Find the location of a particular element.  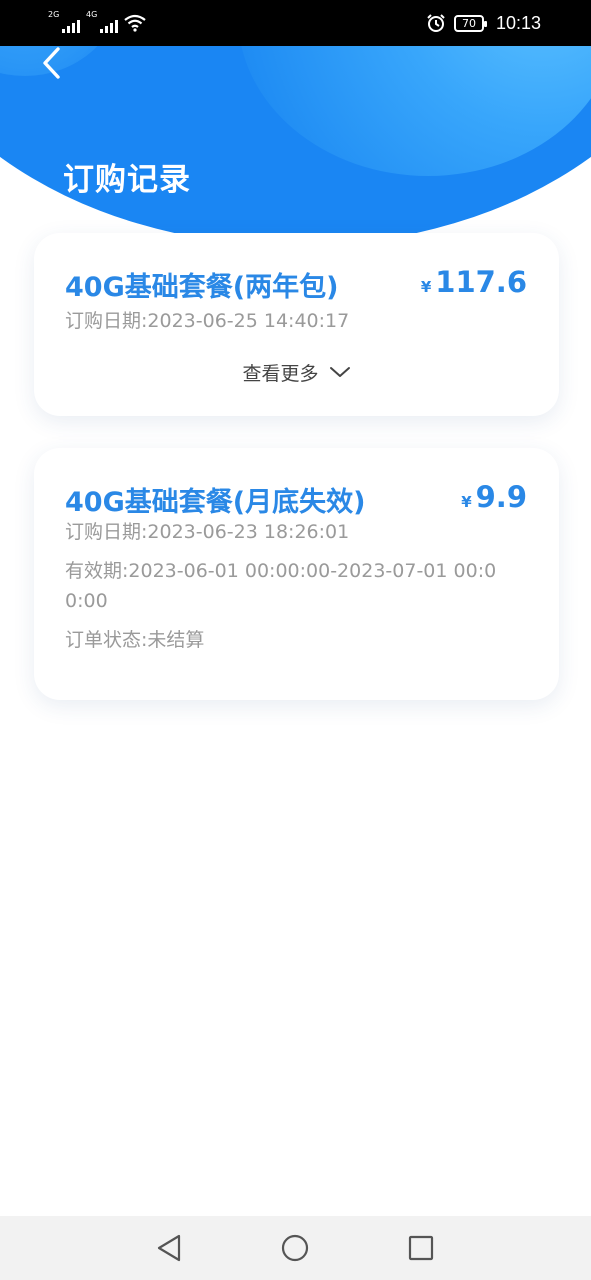

order-date-row: 订购日期:2023-06-23 18:26:01 is located at coordinates (296, 532).